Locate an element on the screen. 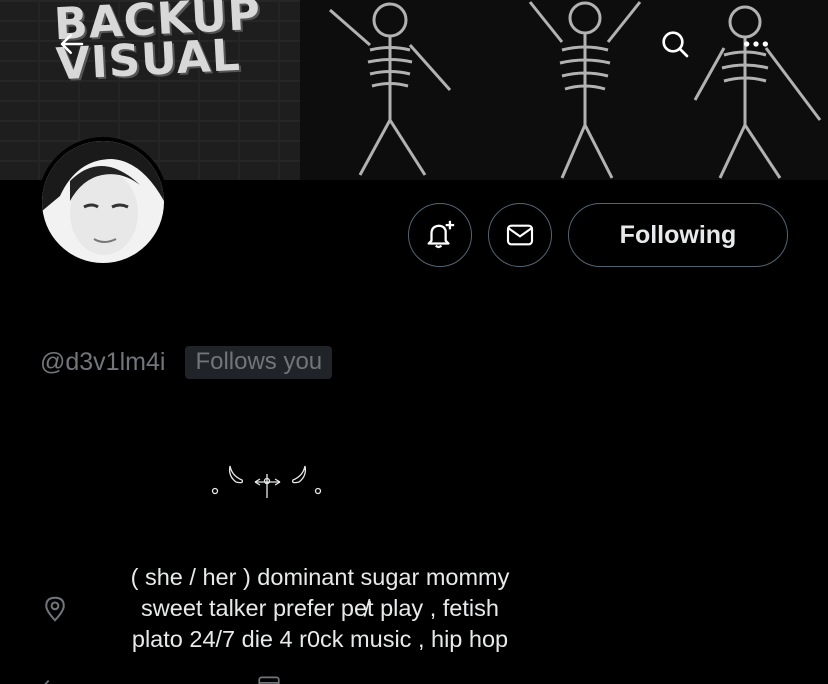 The image size is (828, 684). more-horizontal-icon is located at coordinates (756, 44).